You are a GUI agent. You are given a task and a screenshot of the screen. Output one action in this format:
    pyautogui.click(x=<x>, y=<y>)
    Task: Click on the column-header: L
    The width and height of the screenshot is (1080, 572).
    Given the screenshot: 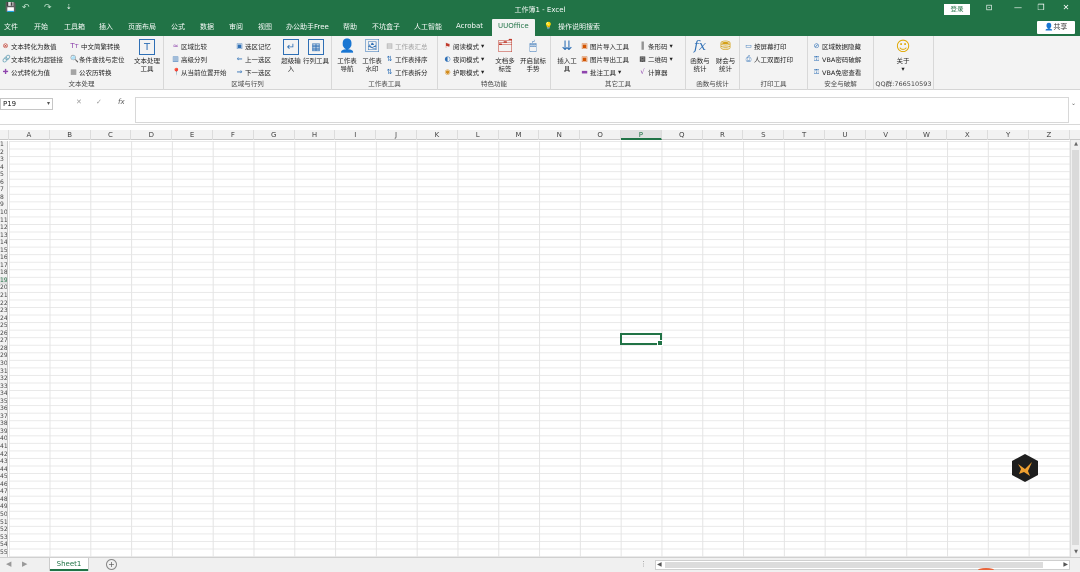 What is the action you would take?
    pyautogui.click(x=478, y=135)
    